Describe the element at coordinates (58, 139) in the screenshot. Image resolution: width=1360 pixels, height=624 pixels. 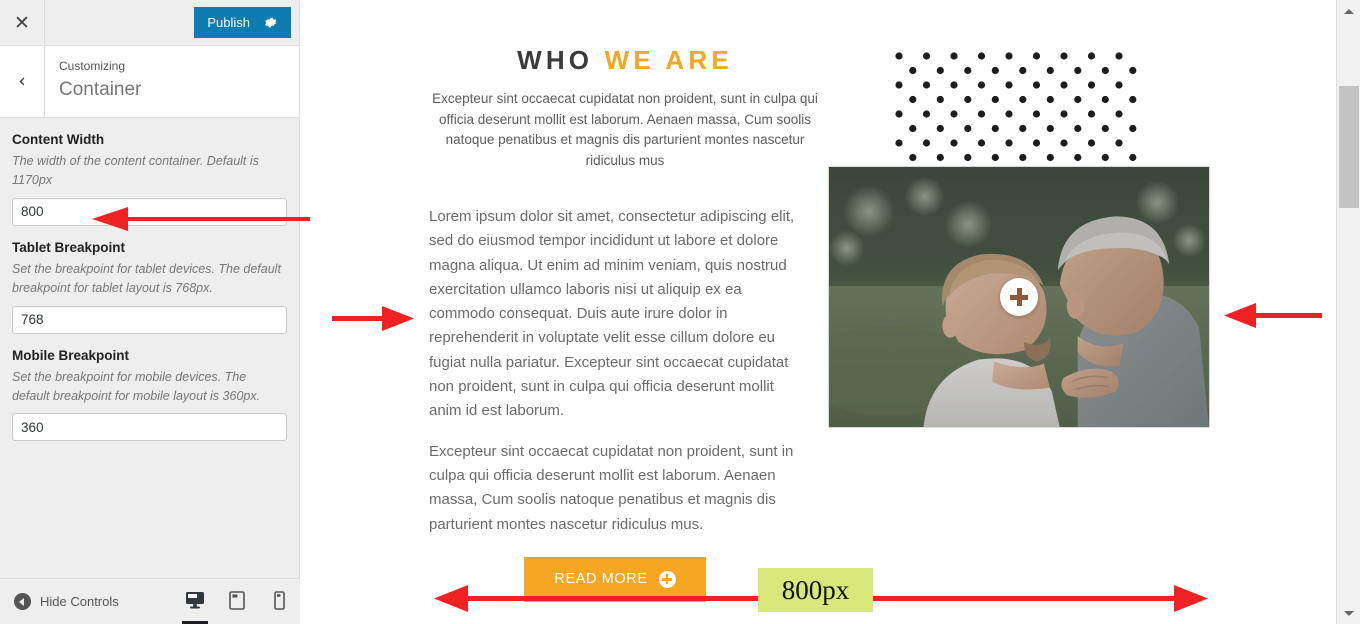
I see `content-width-label: Content Width` at that location.